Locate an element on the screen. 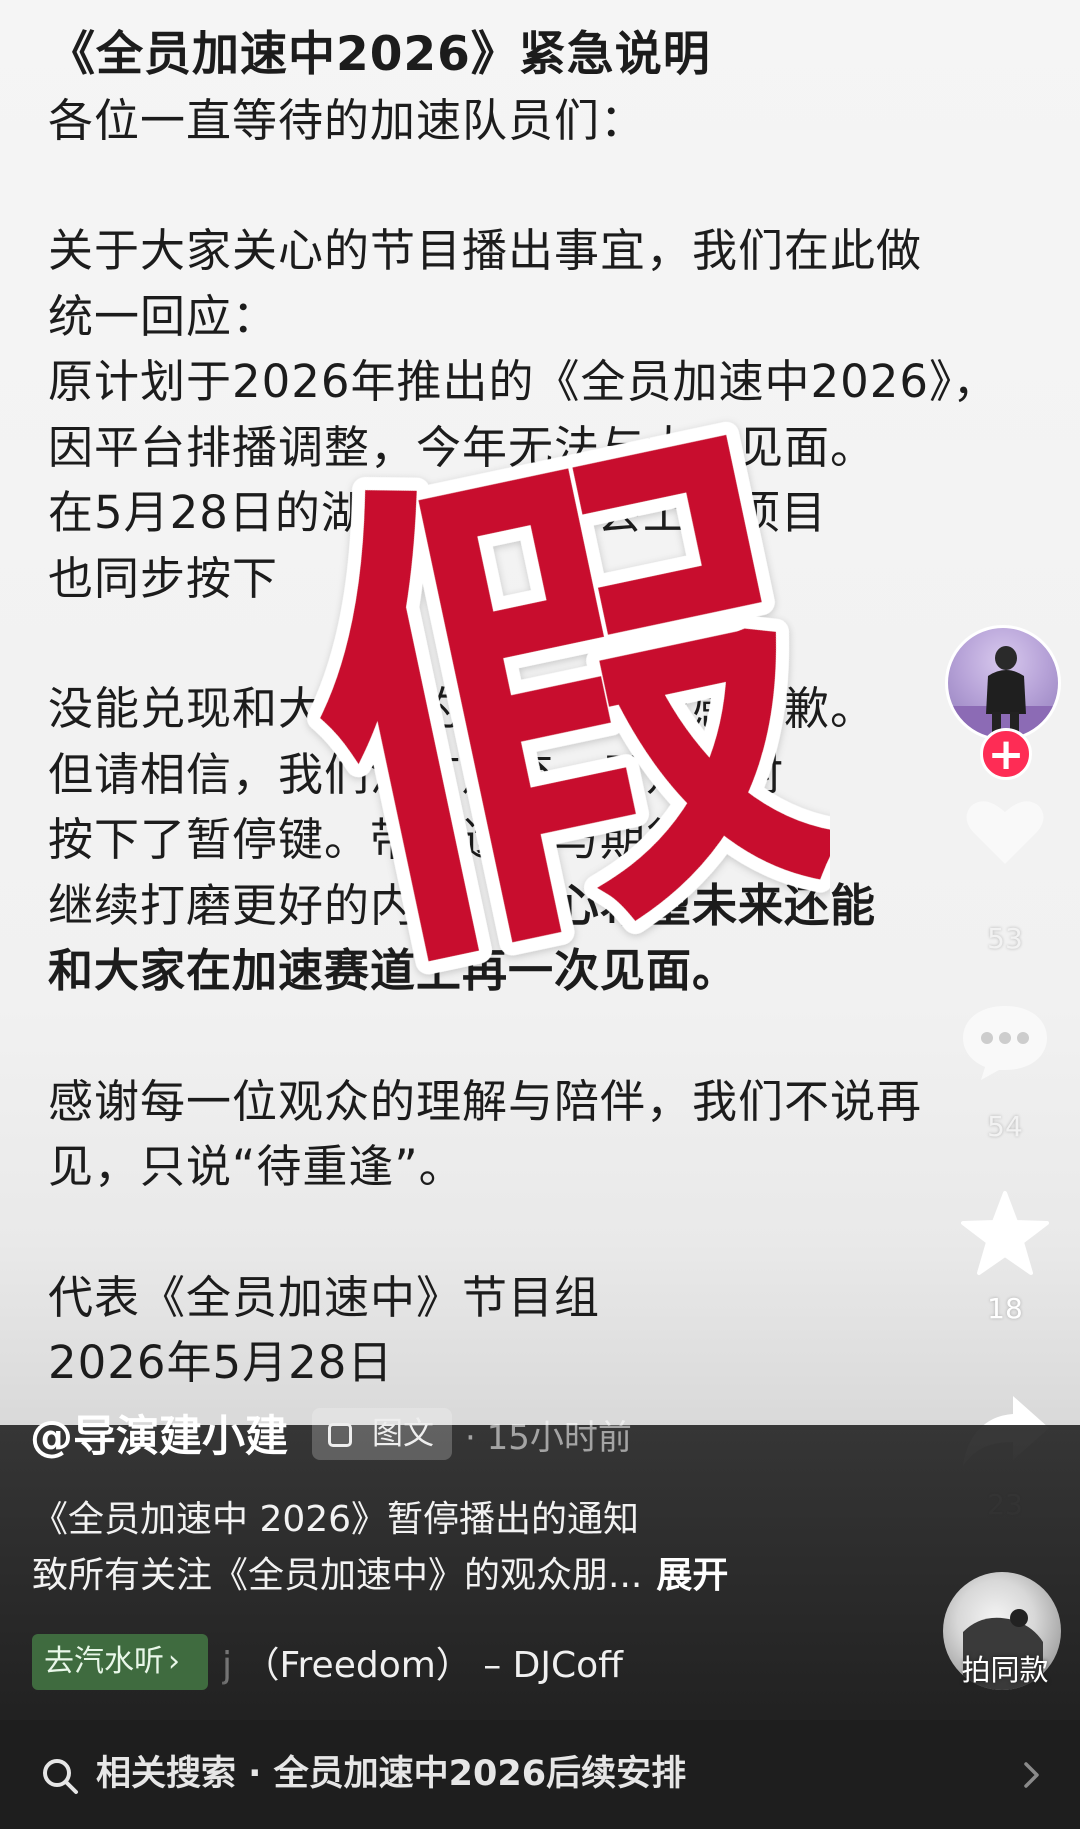  post-line: 原计划于2026年推出的《全员加速中2026》， is located at coordinates (523, 381).